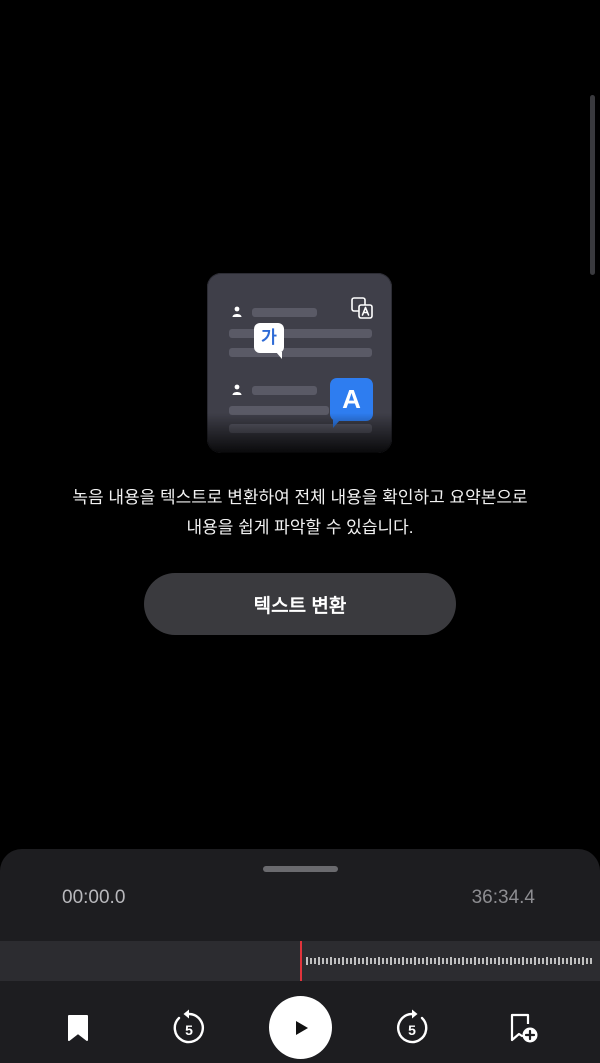 The height and width of the screenshot is (1063, 600). I want to click on sheet-drag-handle, so click(300, 869).